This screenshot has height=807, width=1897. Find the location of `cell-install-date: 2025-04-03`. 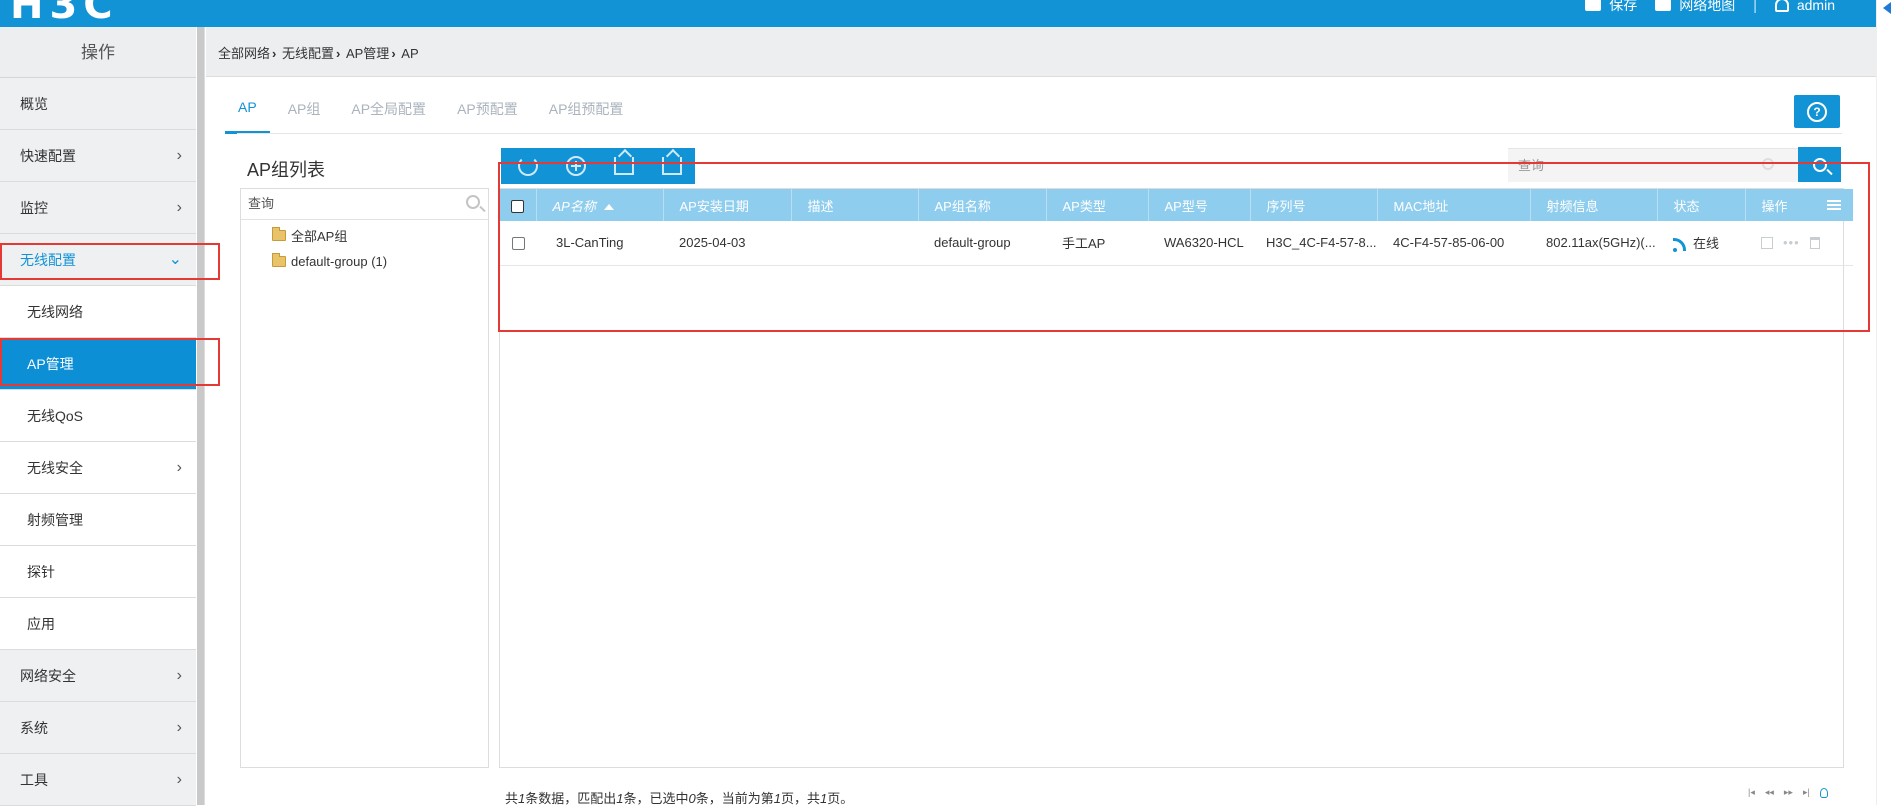

cell-install-date: 2025-04-03 is located at coordinates (727, 243).